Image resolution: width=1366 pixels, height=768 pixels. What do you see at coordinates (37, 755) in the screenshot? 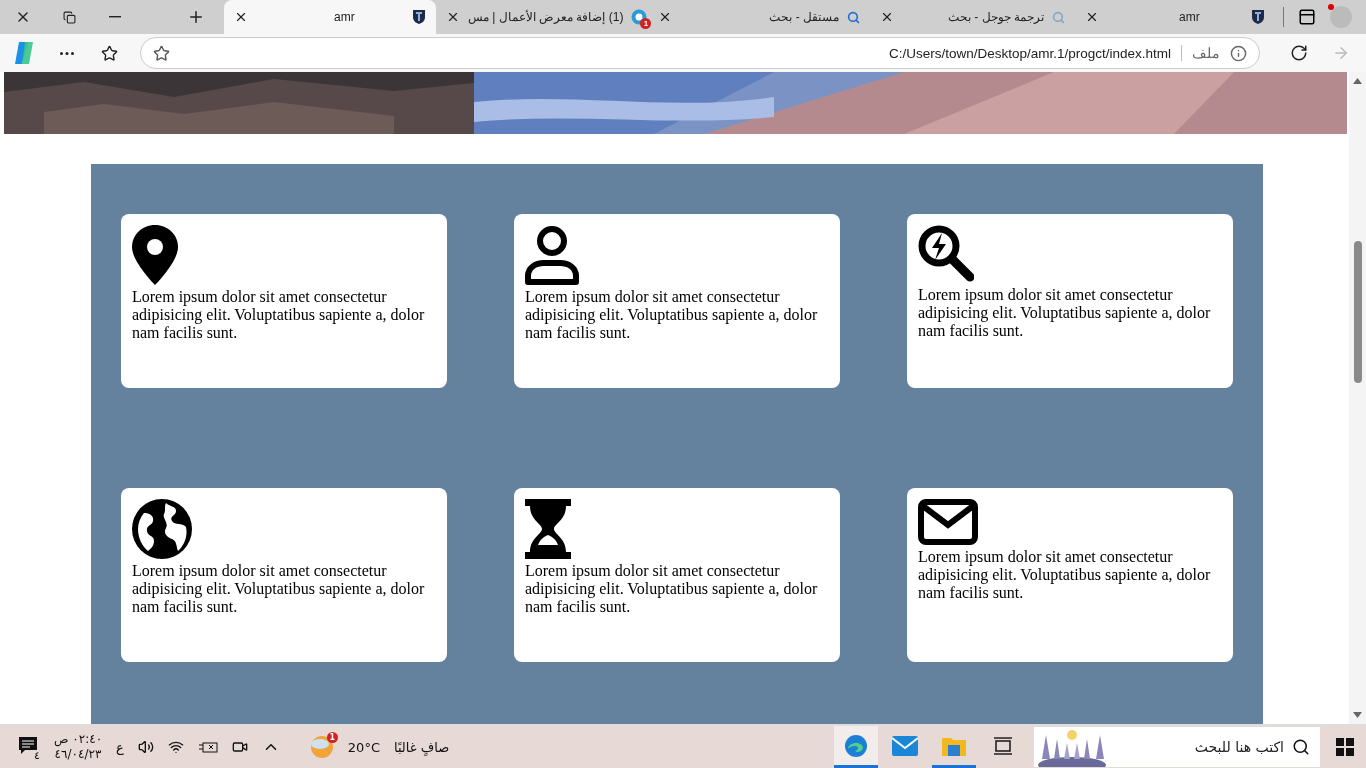
I see `notification-count: ٤` at bounding box center [37, 755].